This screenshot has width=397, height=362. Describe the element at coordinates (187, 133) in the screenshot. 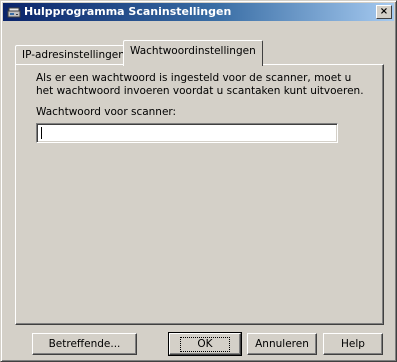

I see `password-input` at that location.